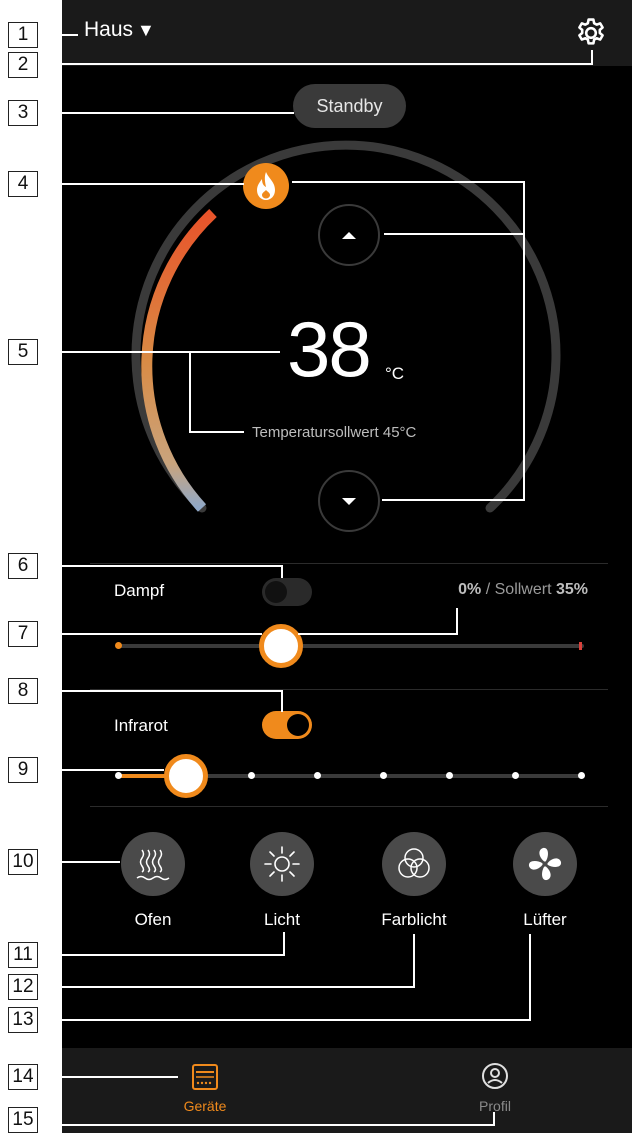 The height and width of the screenshot is (1133, 632). What do you see at coordinates (23, 566) in the screenshot?
I see `callout-6: 6` at bounding box center [23, 566].